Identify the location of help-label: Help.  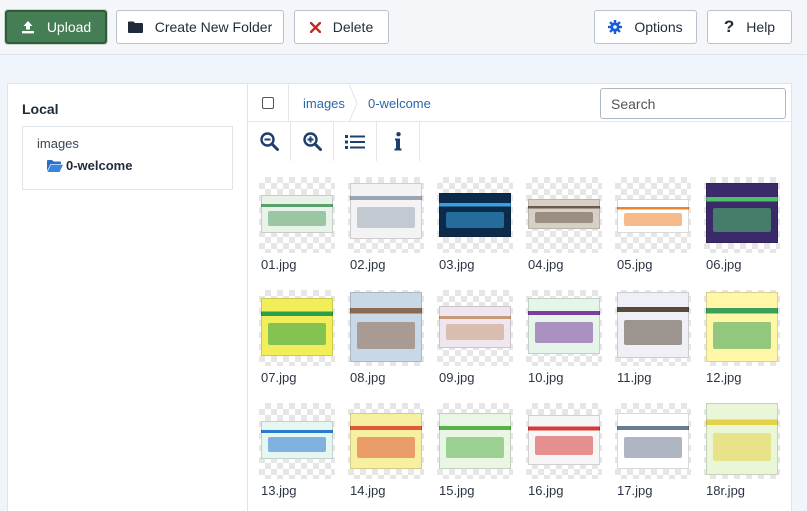
(761, 27).